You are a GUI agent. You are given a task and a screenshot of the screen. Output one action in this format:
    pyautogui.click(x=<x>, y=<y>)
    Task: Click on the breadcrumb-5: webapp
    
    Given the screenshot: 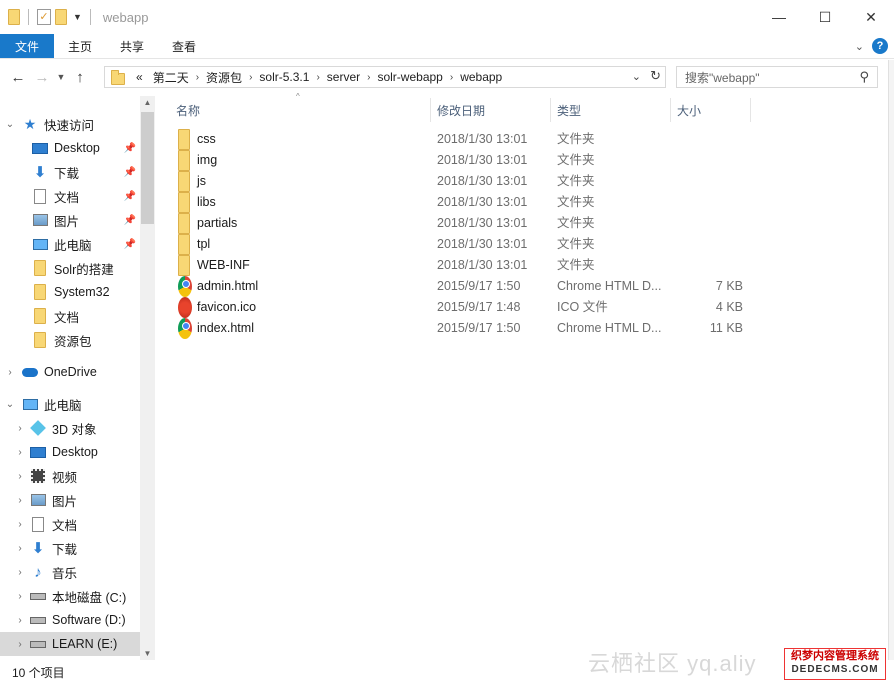 What is the action you would take?
    pyautogui.click(x=481, y=77)
    